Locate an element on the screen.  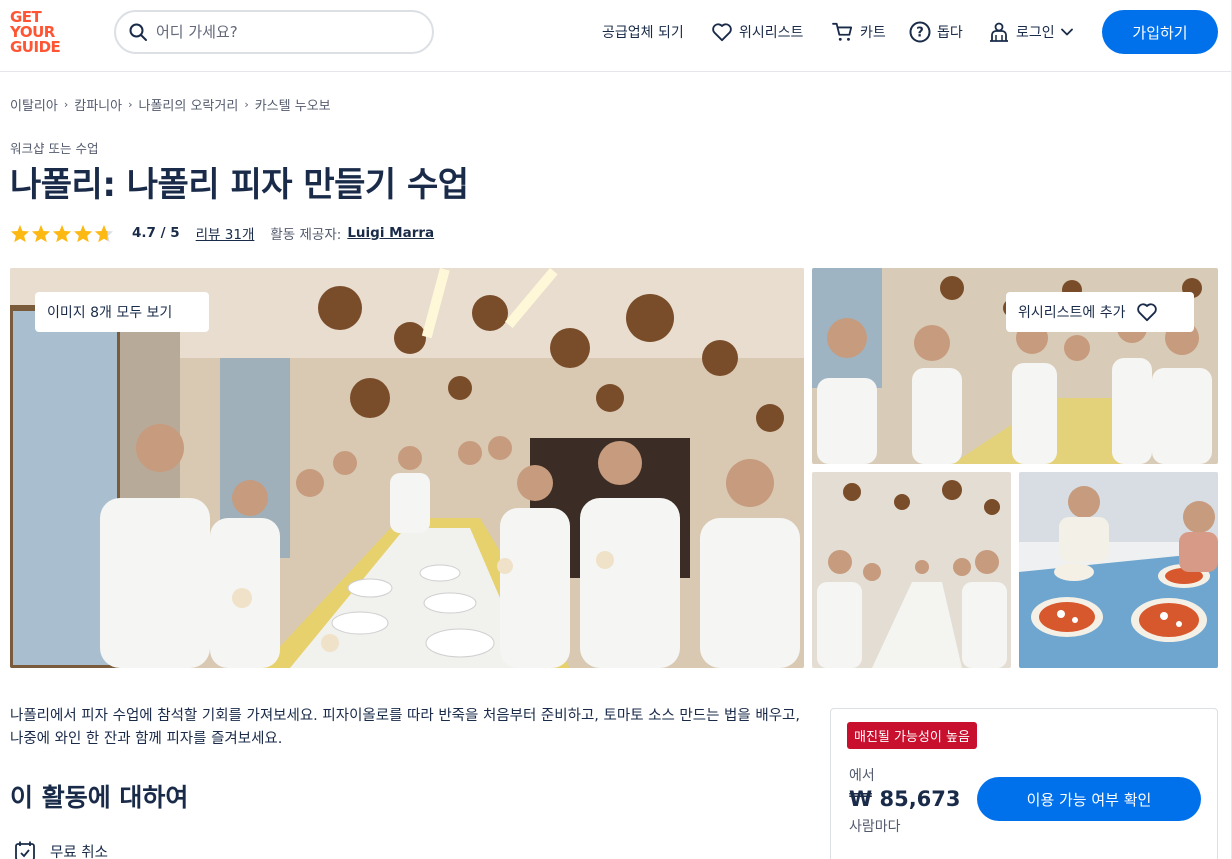
nav-wishlist: 위시리스트 is located at coordinates (757, 32).